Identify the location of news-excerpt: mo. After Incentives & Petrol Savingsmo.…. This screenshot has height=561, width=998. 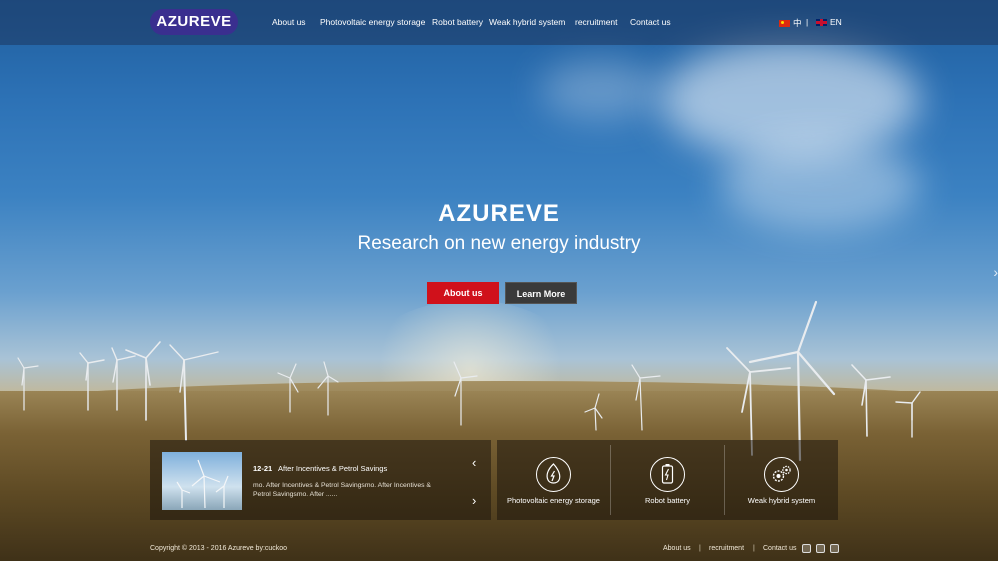
(342, 490).